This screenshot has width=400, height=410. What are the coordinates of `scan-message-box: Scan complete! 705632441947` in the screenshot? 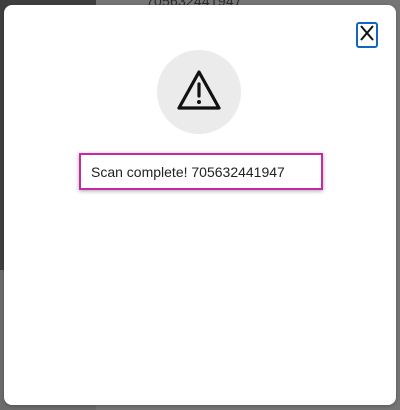 It's located at (201, 171).